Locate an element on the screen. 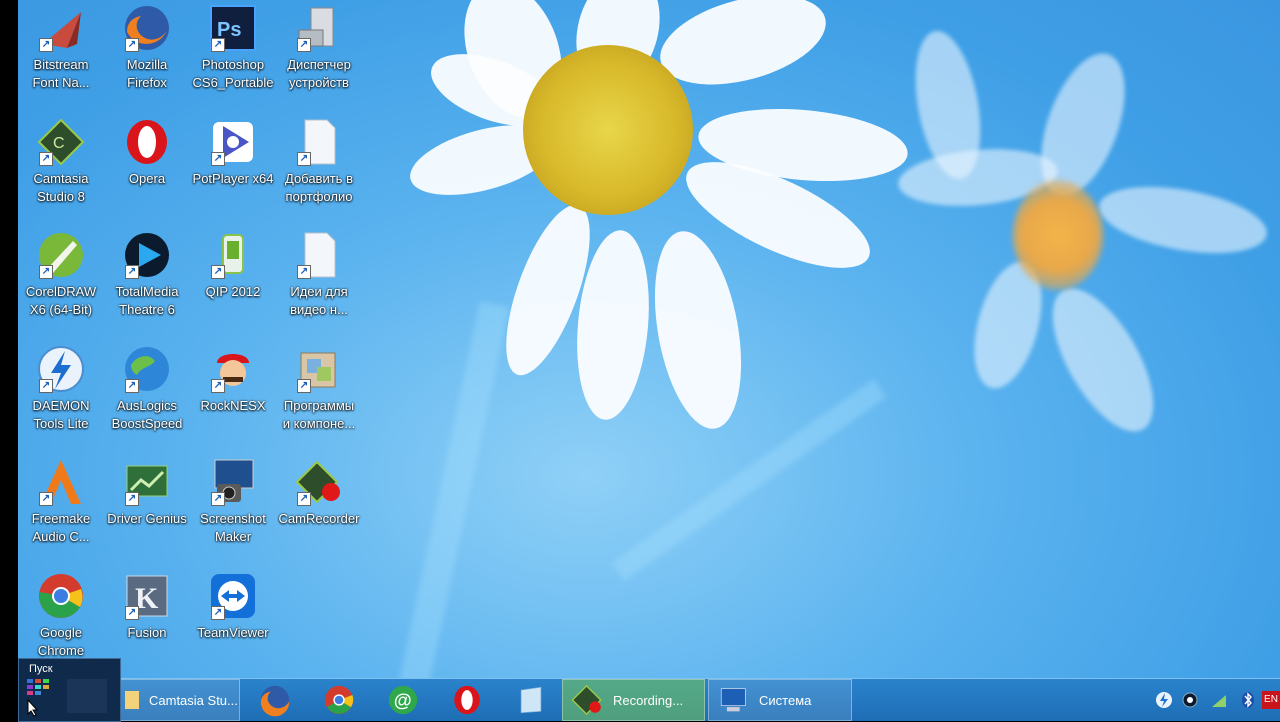 This screenshot has height=722, width=1280. taskbar-opera is located at coordinates (468, 700).